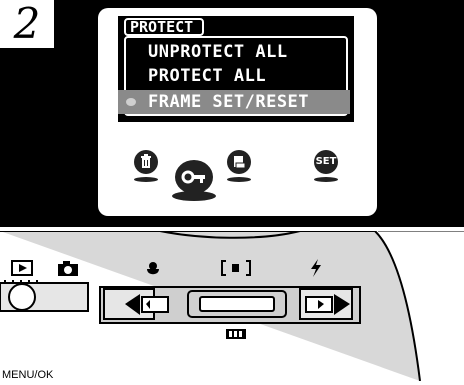 The height and width of the screenshot is (385, 464). I want to click on menu-item-unprotect-all: UNPROTECT ALL, so click(218, 52).